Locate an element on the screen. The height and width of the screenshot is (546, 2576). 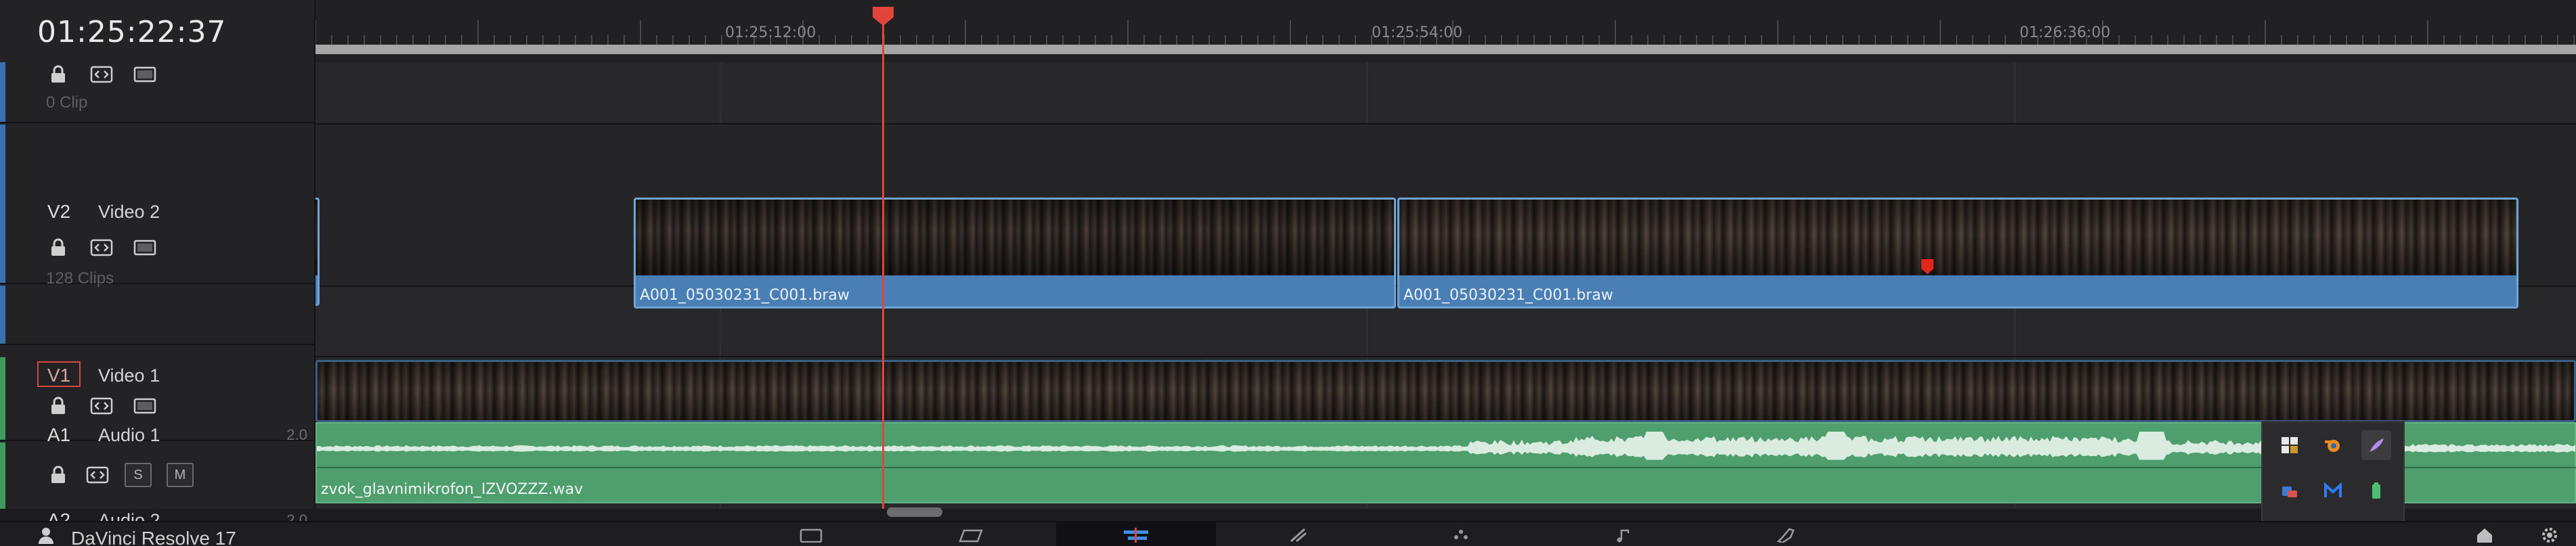
track-id: V2 is located at coordinates (59, 212).